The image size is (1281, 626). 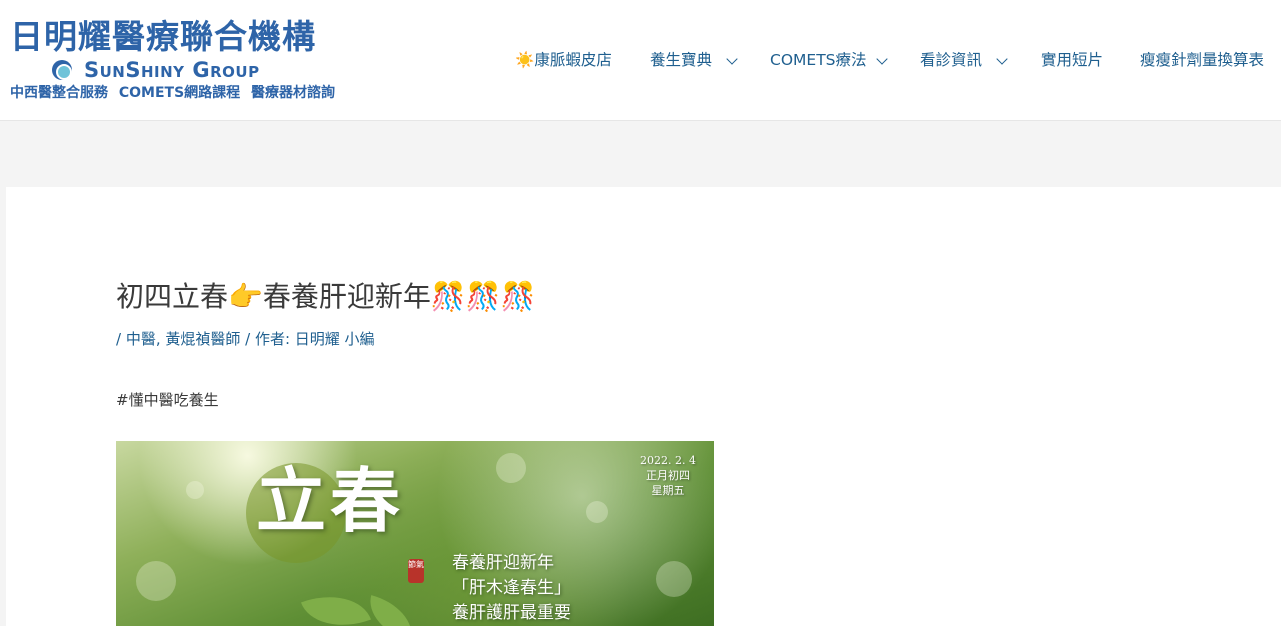 I want to click on nav-item-dosage-table: 瘦瘦針劑量換算表, so click(x=1202, y=60).